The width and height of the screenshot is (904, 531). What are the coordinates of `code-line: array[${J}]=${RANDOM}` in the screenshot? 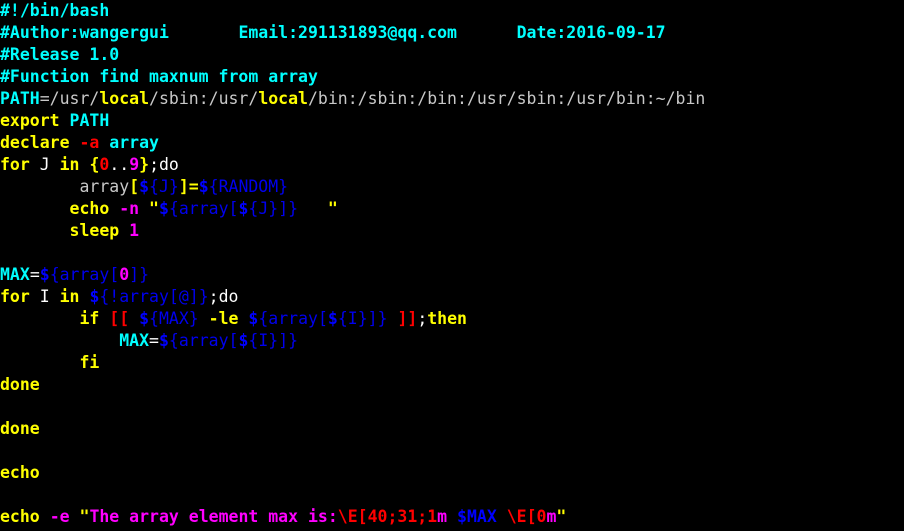 It's located at (452, 187).